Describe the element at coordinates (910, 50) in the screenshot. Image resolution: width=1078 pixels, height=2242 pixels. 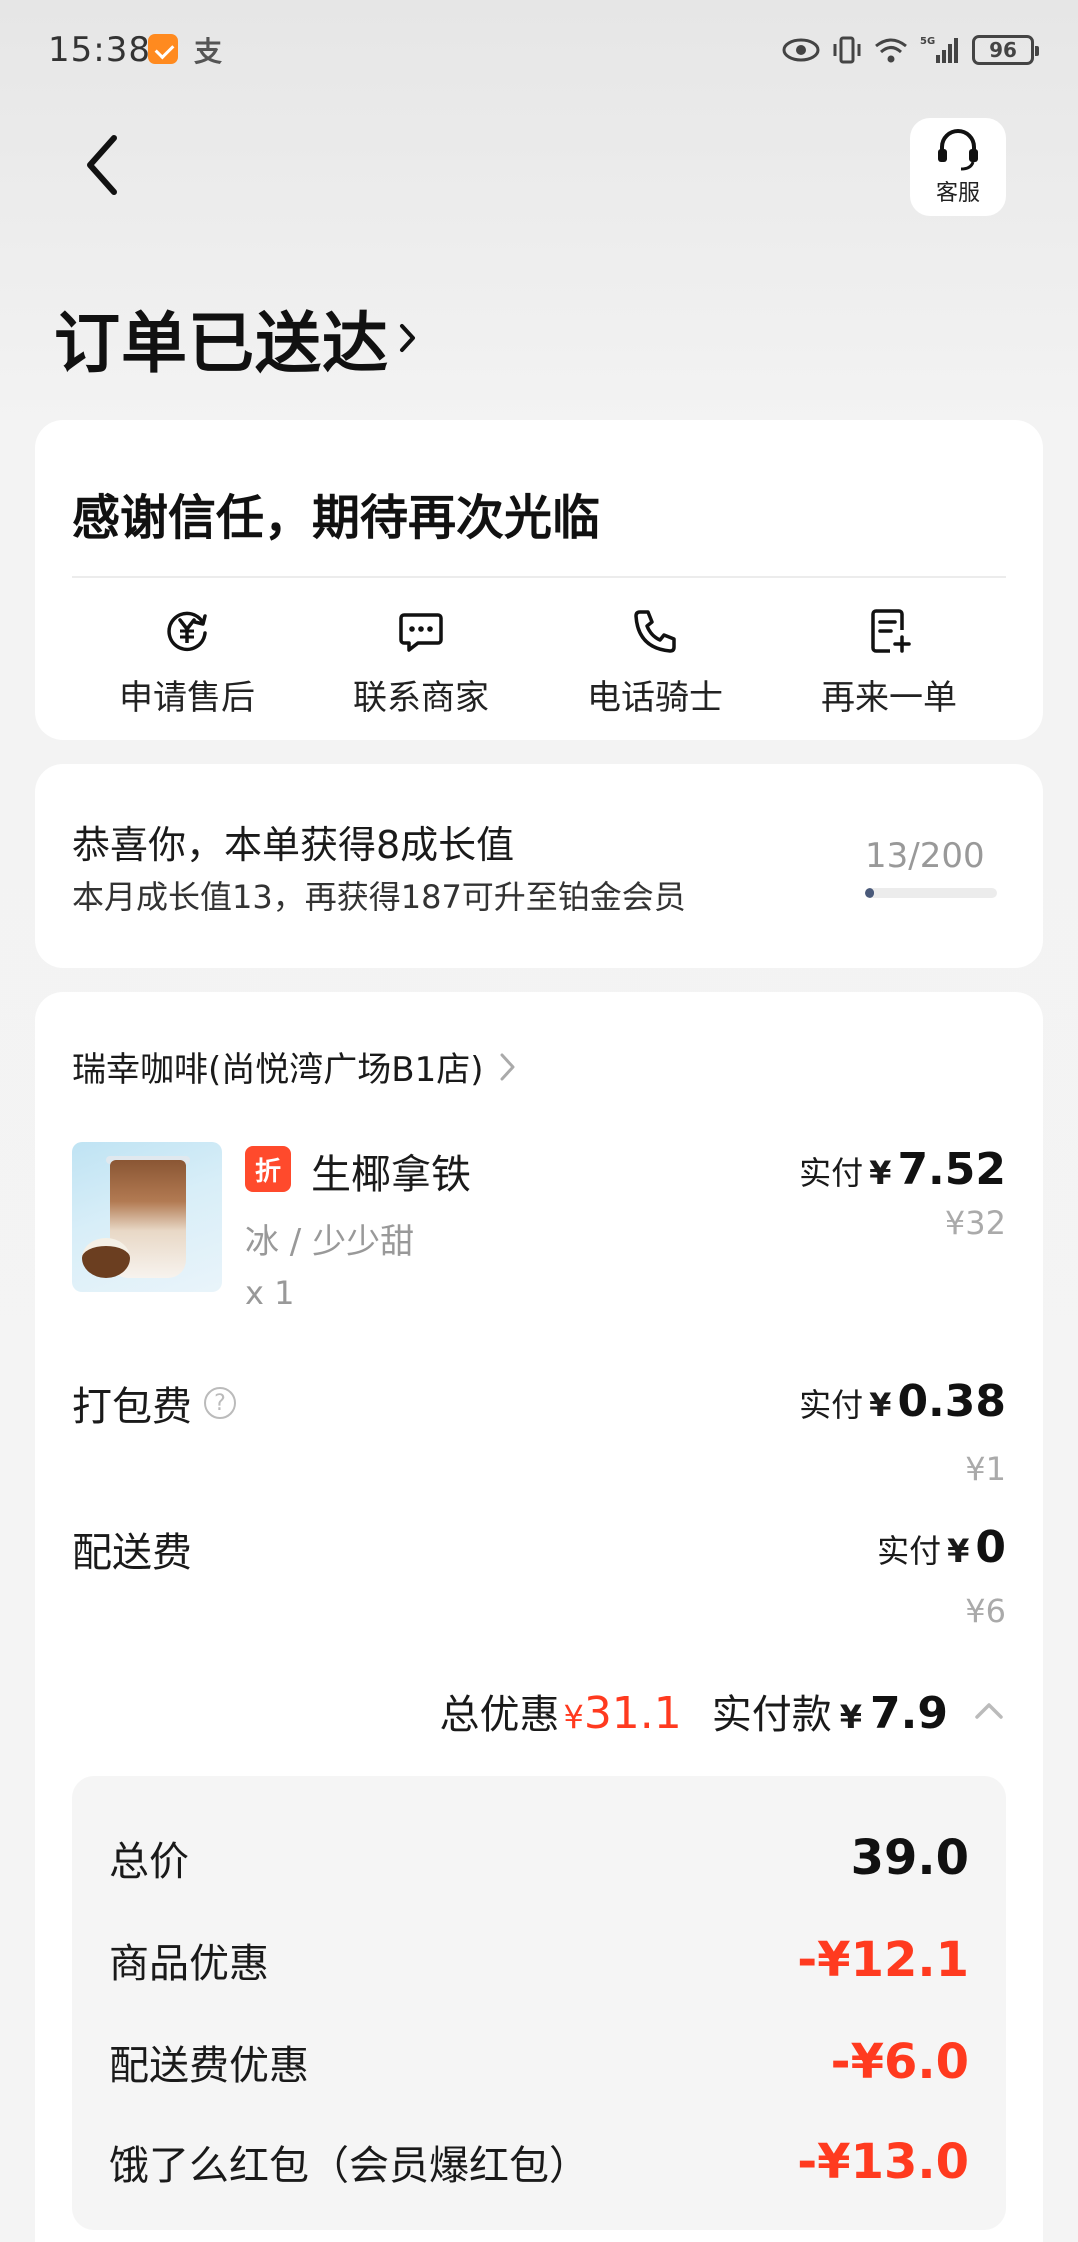
I see `status-icons: 5G 96` at that location.